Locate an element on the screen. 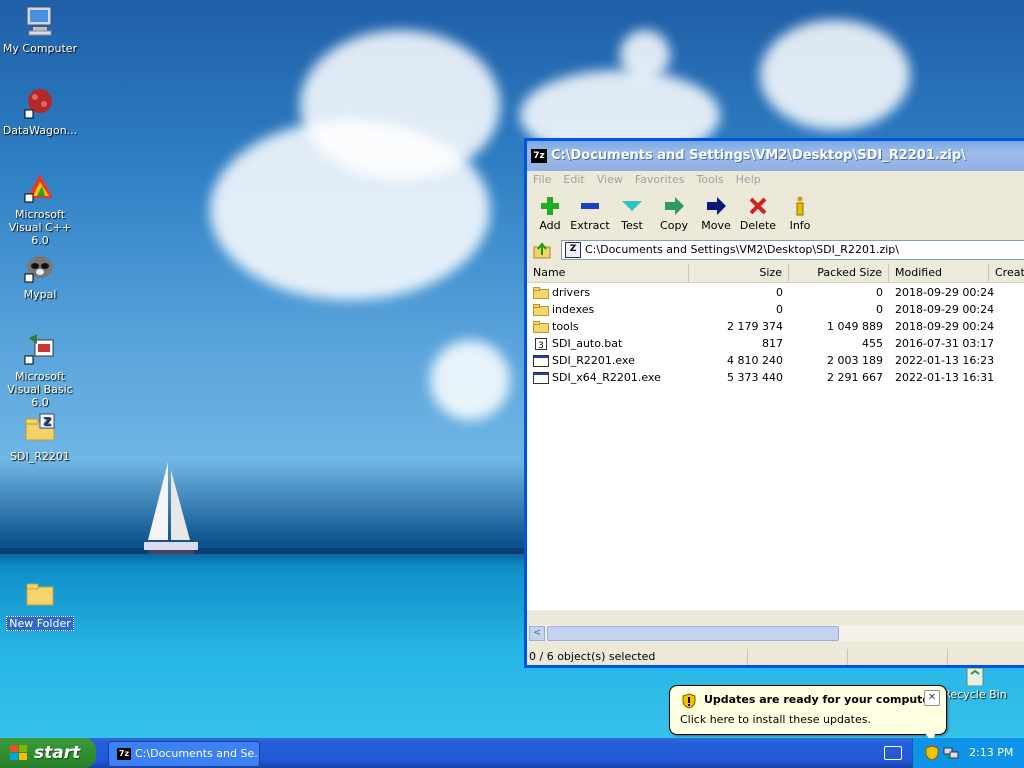 This screenshot has height=768, width=1024. desktop-icon-visual-basic: Microsoft Visual Basic 6.0 is located at coordinates (40, 370).